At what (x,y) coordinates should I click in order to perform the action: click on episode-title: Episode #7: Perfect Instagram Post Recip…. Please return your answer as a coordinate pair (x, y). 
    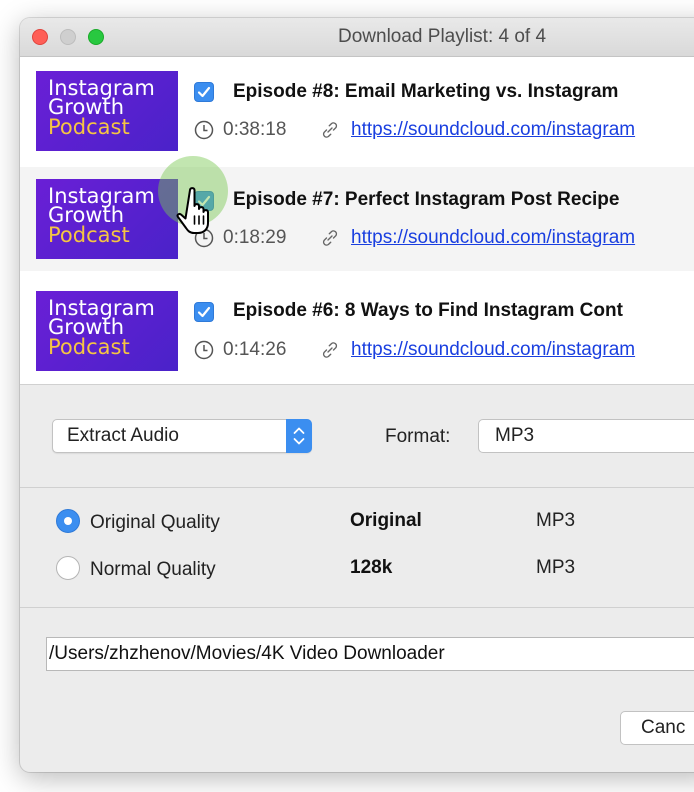
    Looking at the image, I should click on (426, 199).